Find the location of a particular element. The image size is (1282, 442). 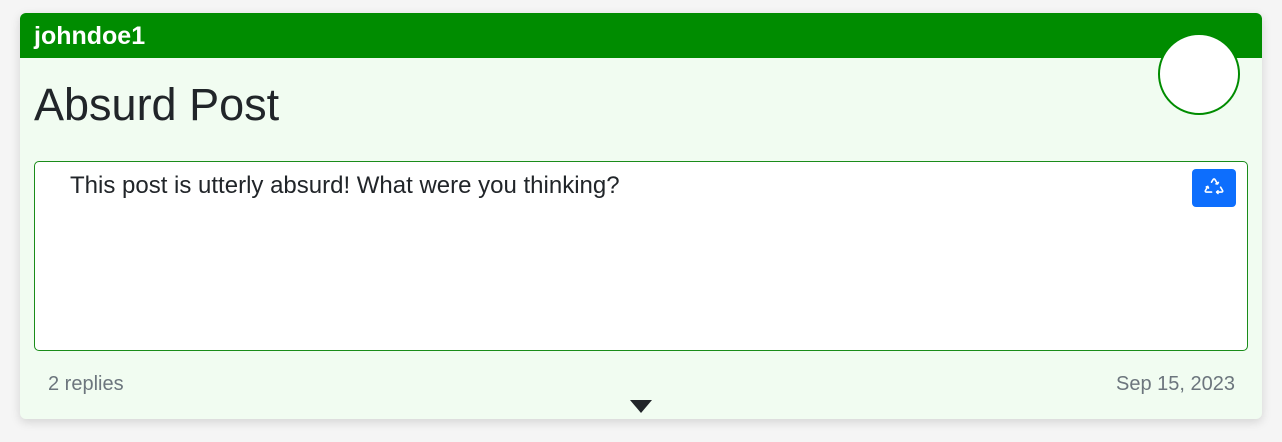

post-date: Sep 15, 2023 is located at coordinates (1175, 384).